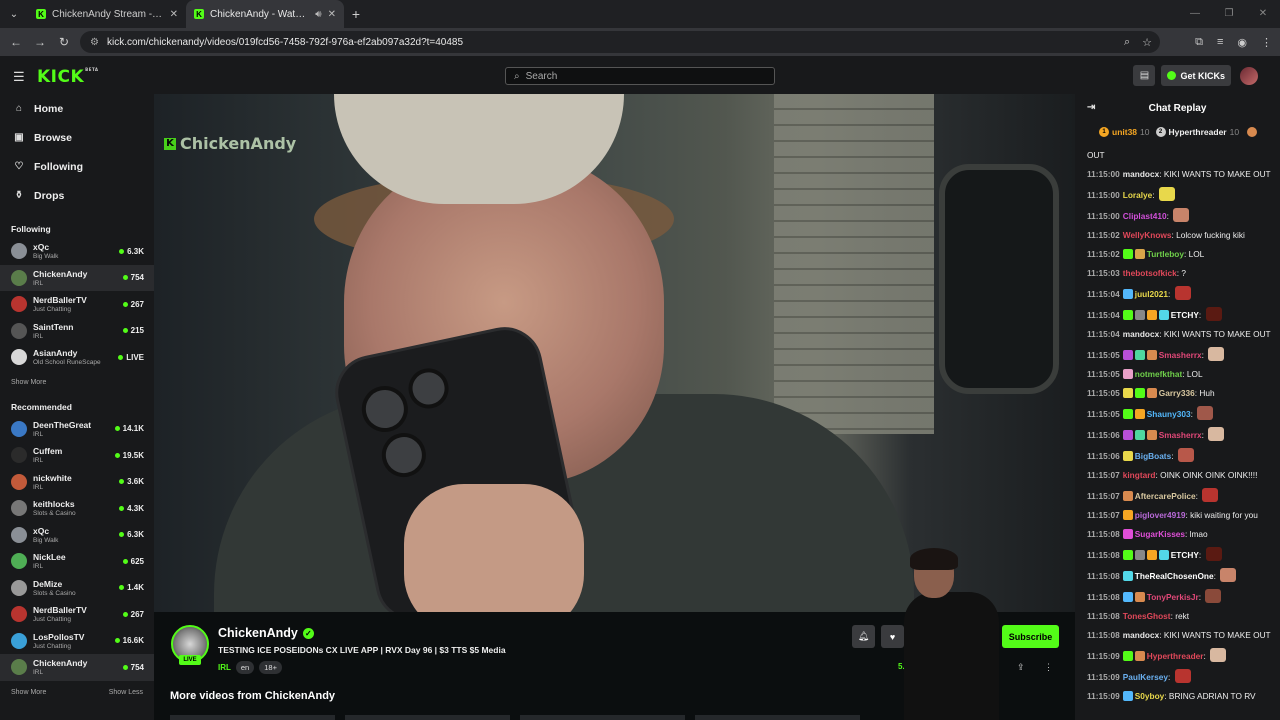 Image resolution: width=1280 pixels, height=720 pixels. Describe the element at coordinates (77, 108) in the screenshot. I see `nav-home: ⌂ Home` at that location.